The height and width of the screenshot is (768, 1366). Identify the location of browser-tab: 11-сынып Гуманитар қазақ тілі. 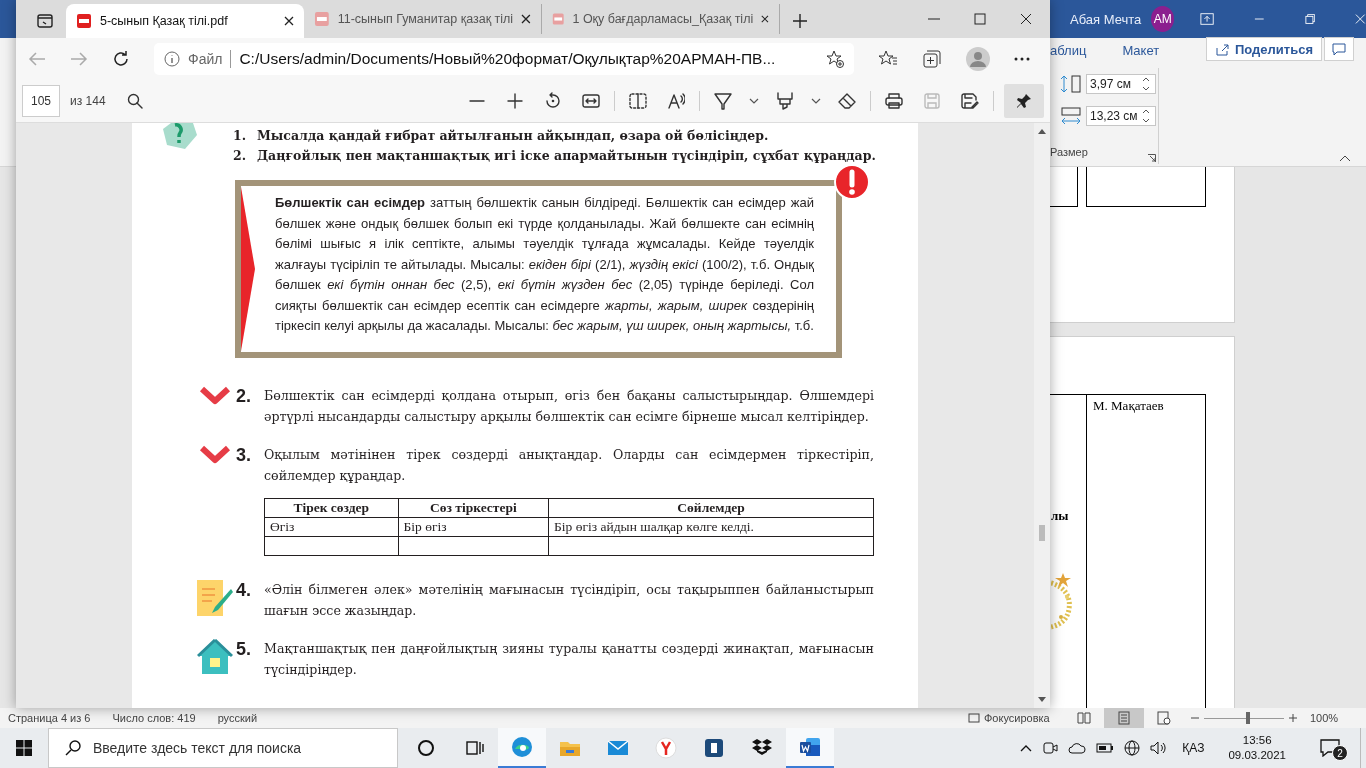
(423, 19).